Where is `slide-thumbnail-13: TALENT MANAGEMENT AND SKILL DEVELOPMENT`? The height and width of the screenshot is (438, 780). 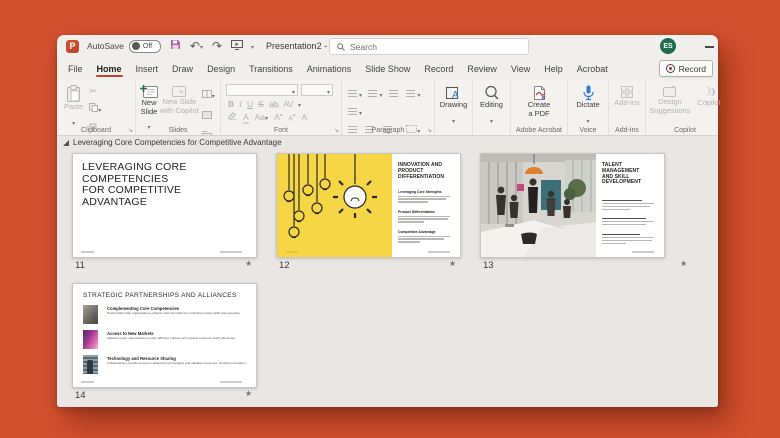 slide-thumbnail-13: TALENT MANAGEMENT AND SKILL DEVELOPMENT is located at coordinates (572, 205).